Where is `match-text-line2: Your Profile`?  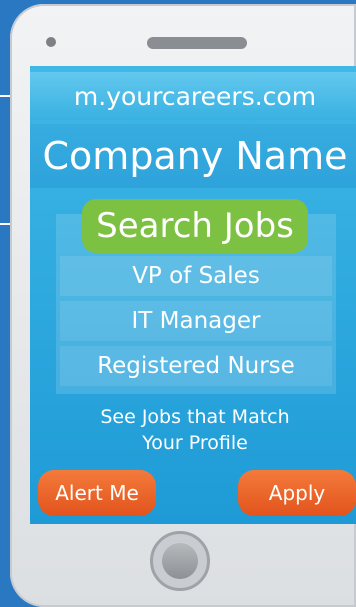 match-text-line2: Your Profile is located at coordinates (195, 443).